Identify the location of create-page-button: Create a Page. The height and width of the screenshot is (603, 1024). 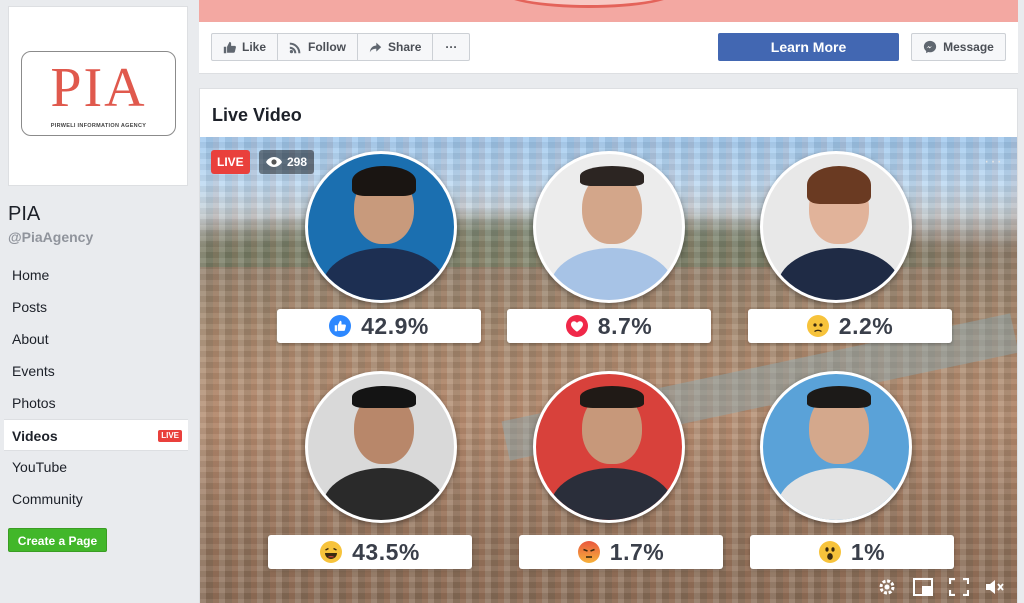
(57, 540).